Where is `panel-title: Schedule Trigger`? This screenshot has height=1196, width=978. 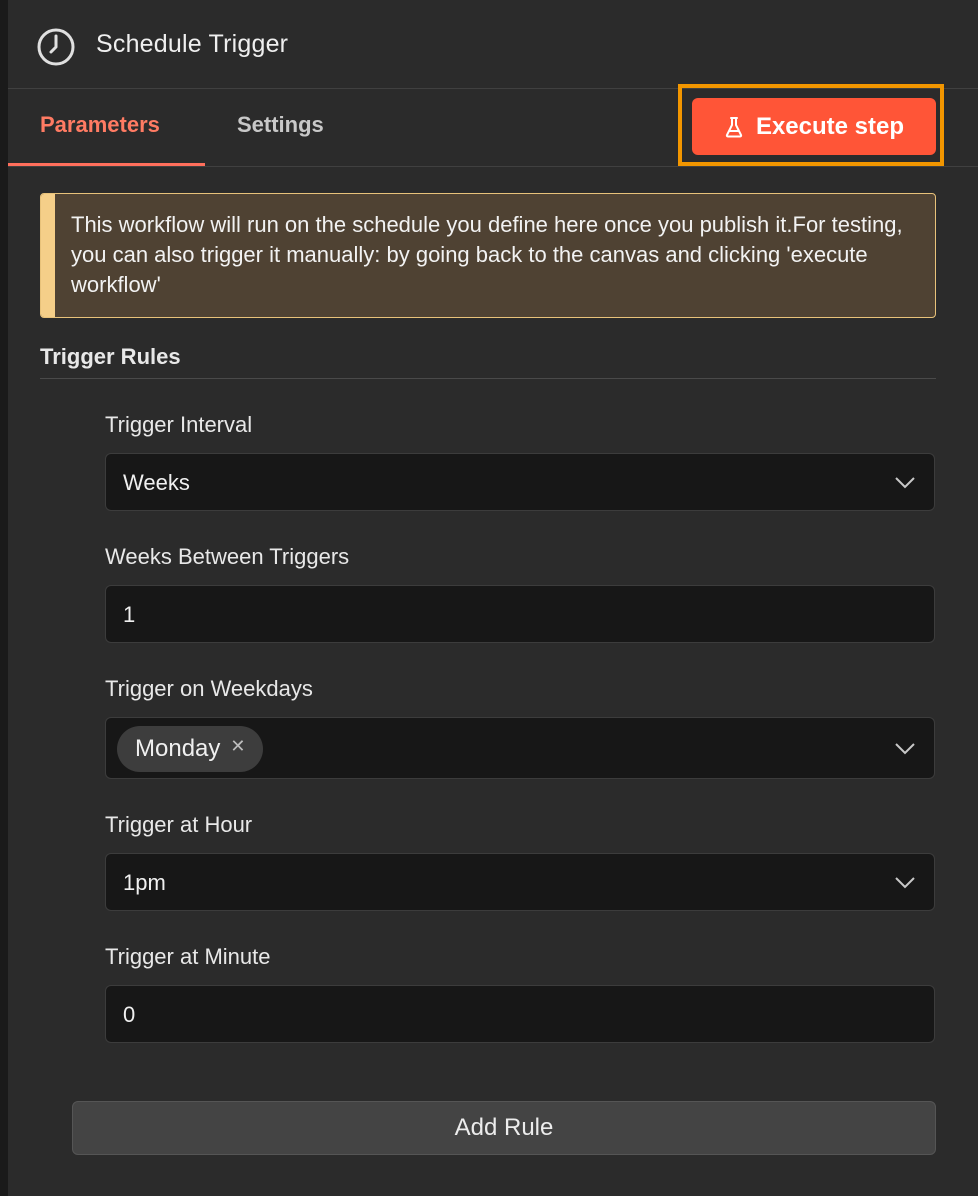
panel-title: Schedule Trigger is located at coordinates (192, 44).